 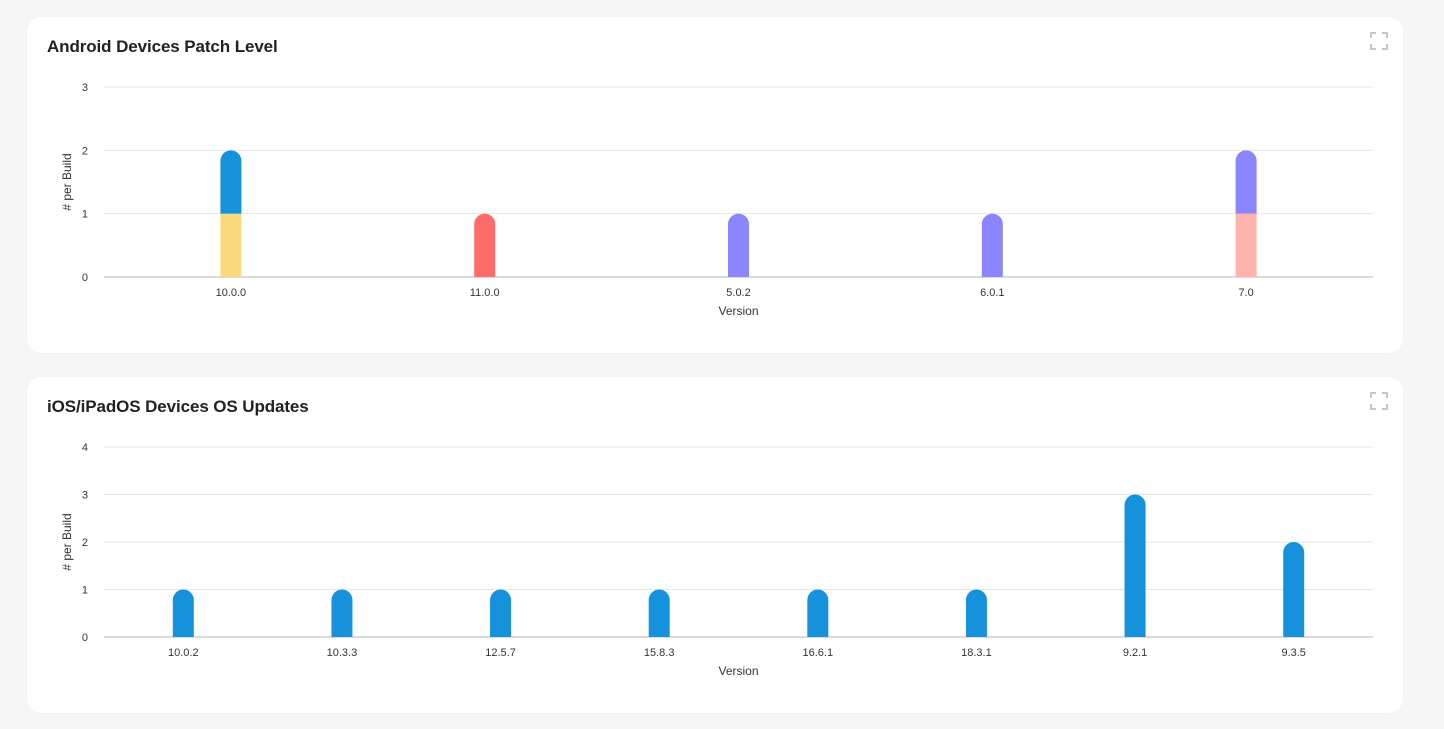 I want to click on x-tick-label: 12.5.7, so click(x=500, y=653).